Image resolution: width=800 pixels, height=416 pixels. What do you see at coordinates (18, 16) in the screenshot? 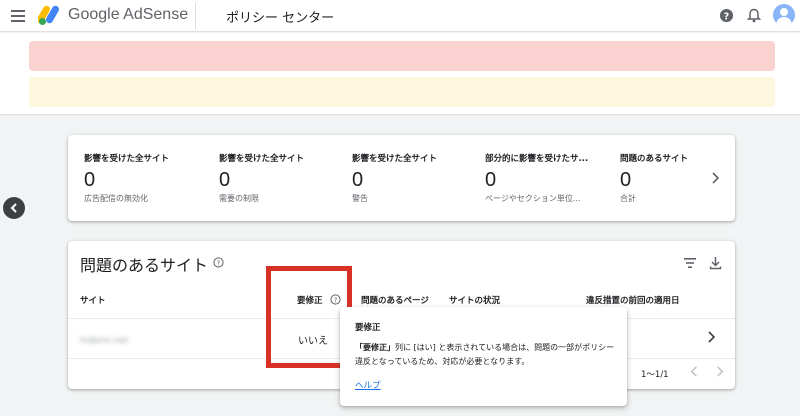
I see `menu-icon` at bounding box center [18, 16].